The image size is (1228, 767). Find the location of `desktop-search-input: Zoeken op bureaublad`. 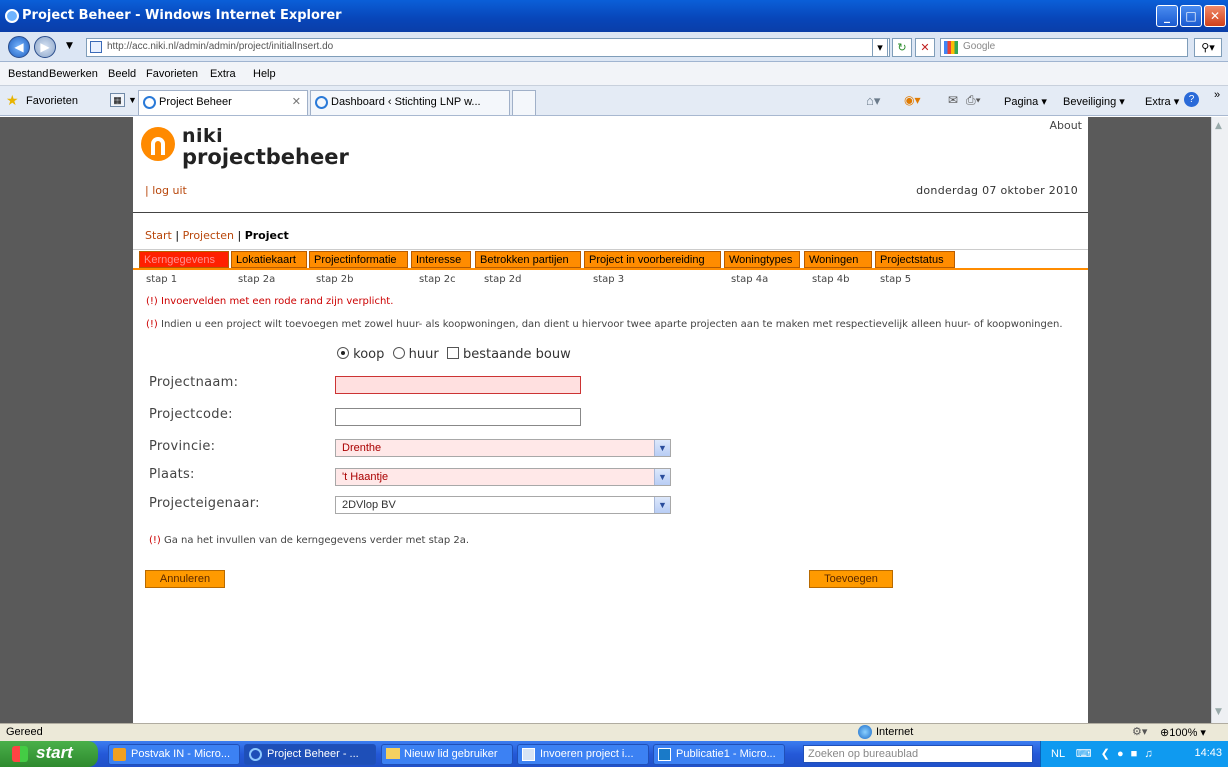

desktop-search-input: Zoeken op bureaublad is located at coordinates (918, 754).